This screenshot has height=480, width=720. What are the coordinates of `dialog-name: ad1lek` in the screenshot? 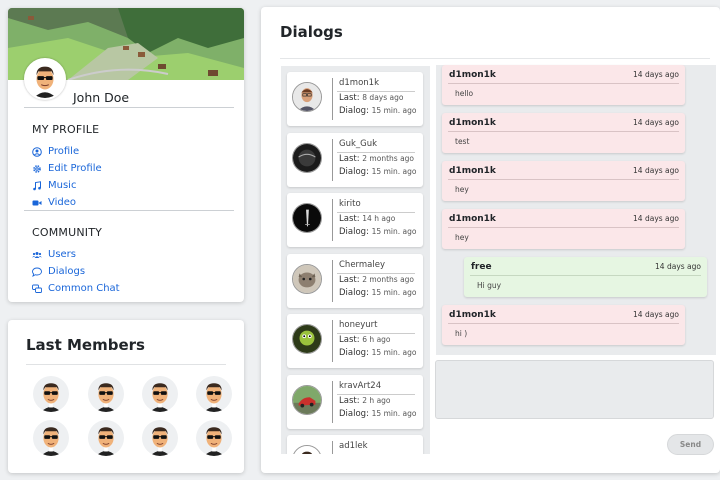 It's located at (353, 446).